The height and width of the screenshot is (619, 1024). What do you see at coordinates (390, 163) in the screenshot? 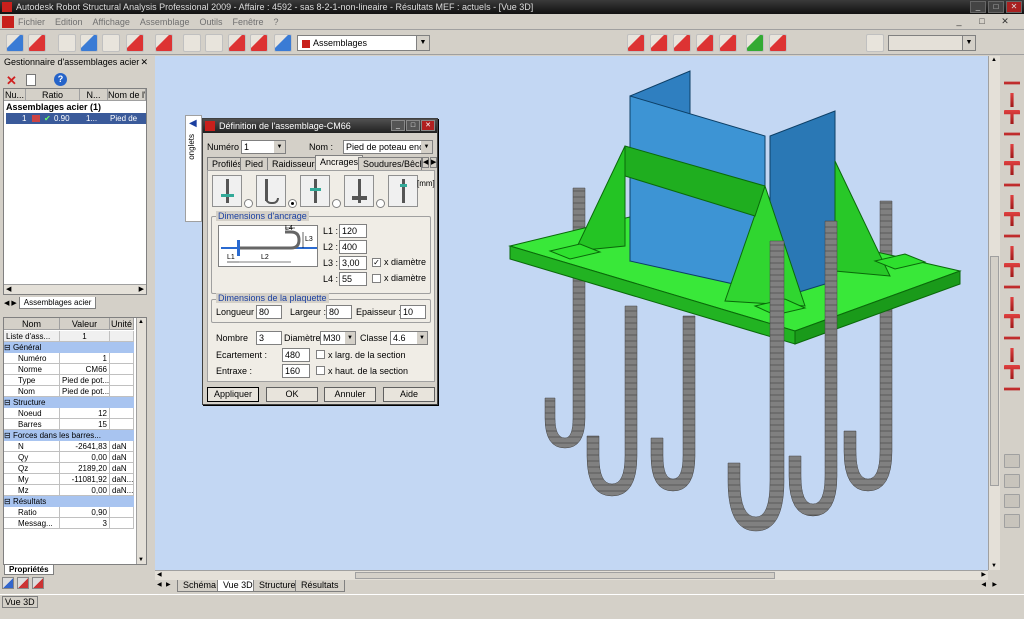
I see `tab-soudures: Soudures/Bêche` at bounding box center [390, 163].